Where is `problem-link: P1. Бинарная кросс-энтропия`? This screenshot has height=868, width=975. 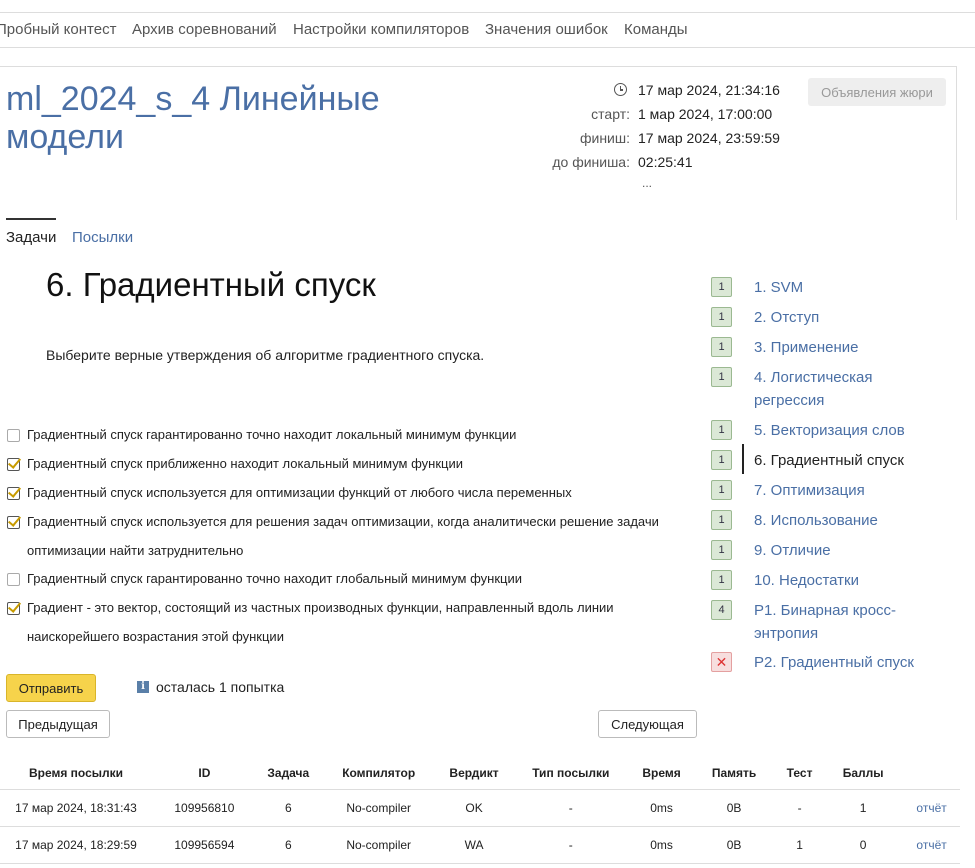 problem-link: P1. Бинарная кросс-энтропия is located at coordinates (854, 622).